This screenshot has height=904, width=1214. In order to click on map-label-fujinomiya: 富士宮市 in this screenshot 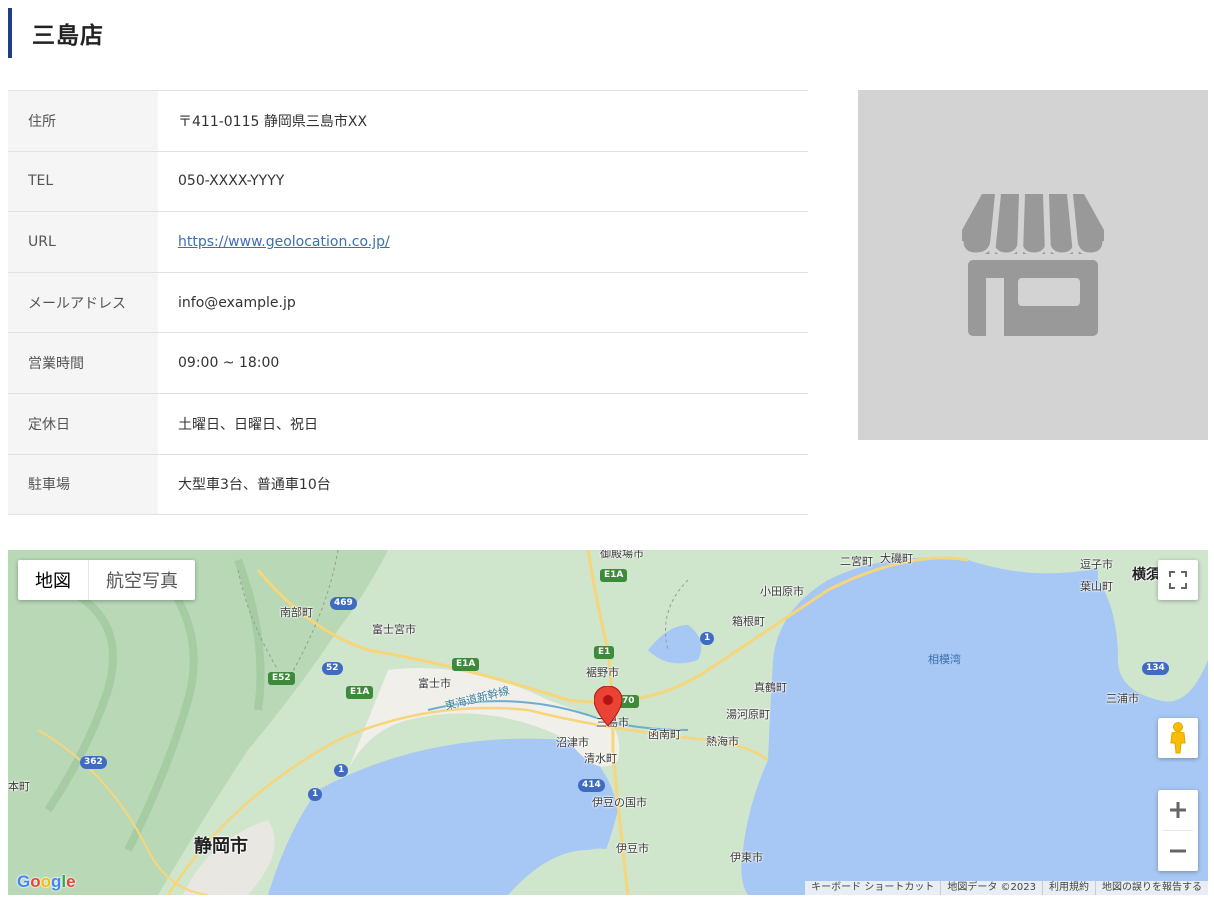, I will do `click(394, 629)`.